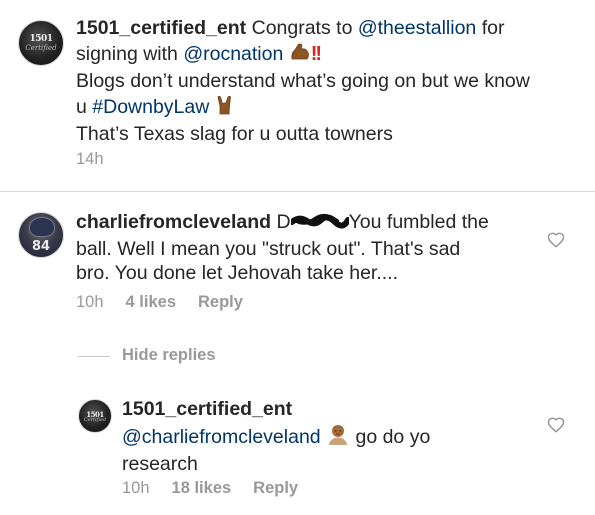  What do you see at coordinates (281, 222) in the screenshot?
I see `comment-text: D` at bounding box center [281, 222].